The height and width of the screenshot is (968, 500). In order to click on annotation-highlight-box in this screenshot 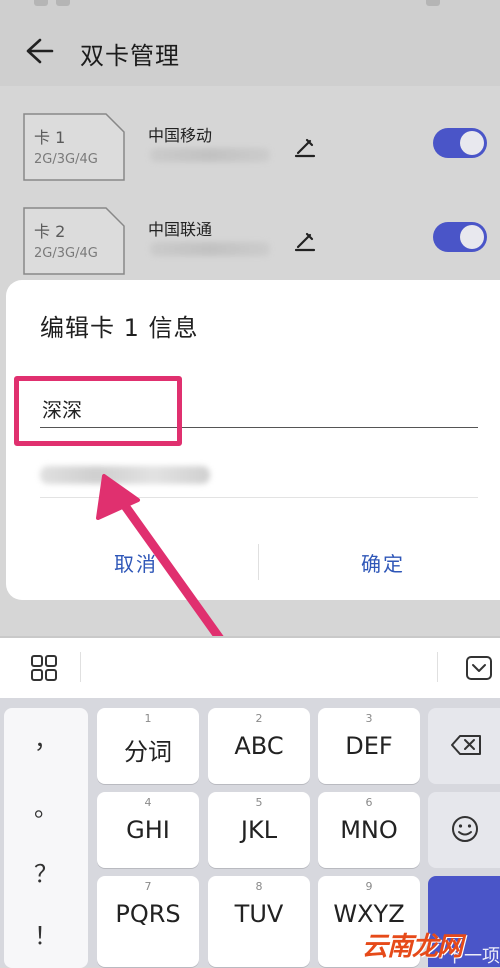, I will do `click(98, 411)`.